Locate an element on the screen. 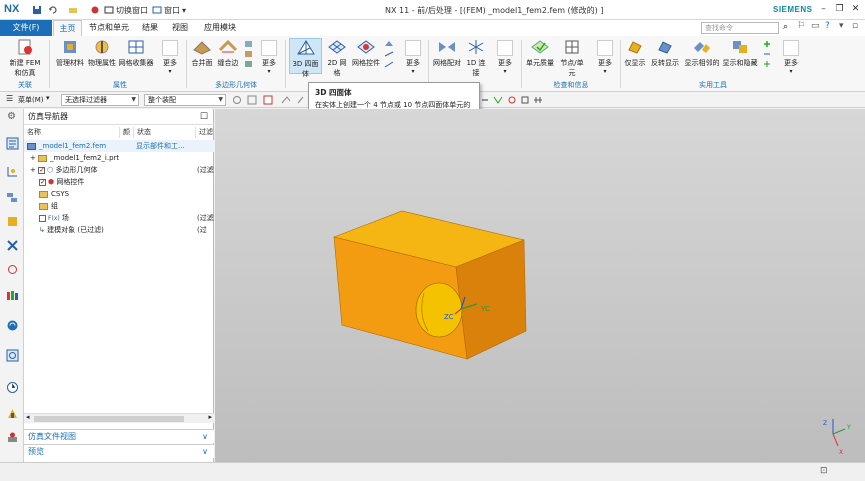  selection-filter-select: 无选择过滤器 is located at coordinates (100, 100).